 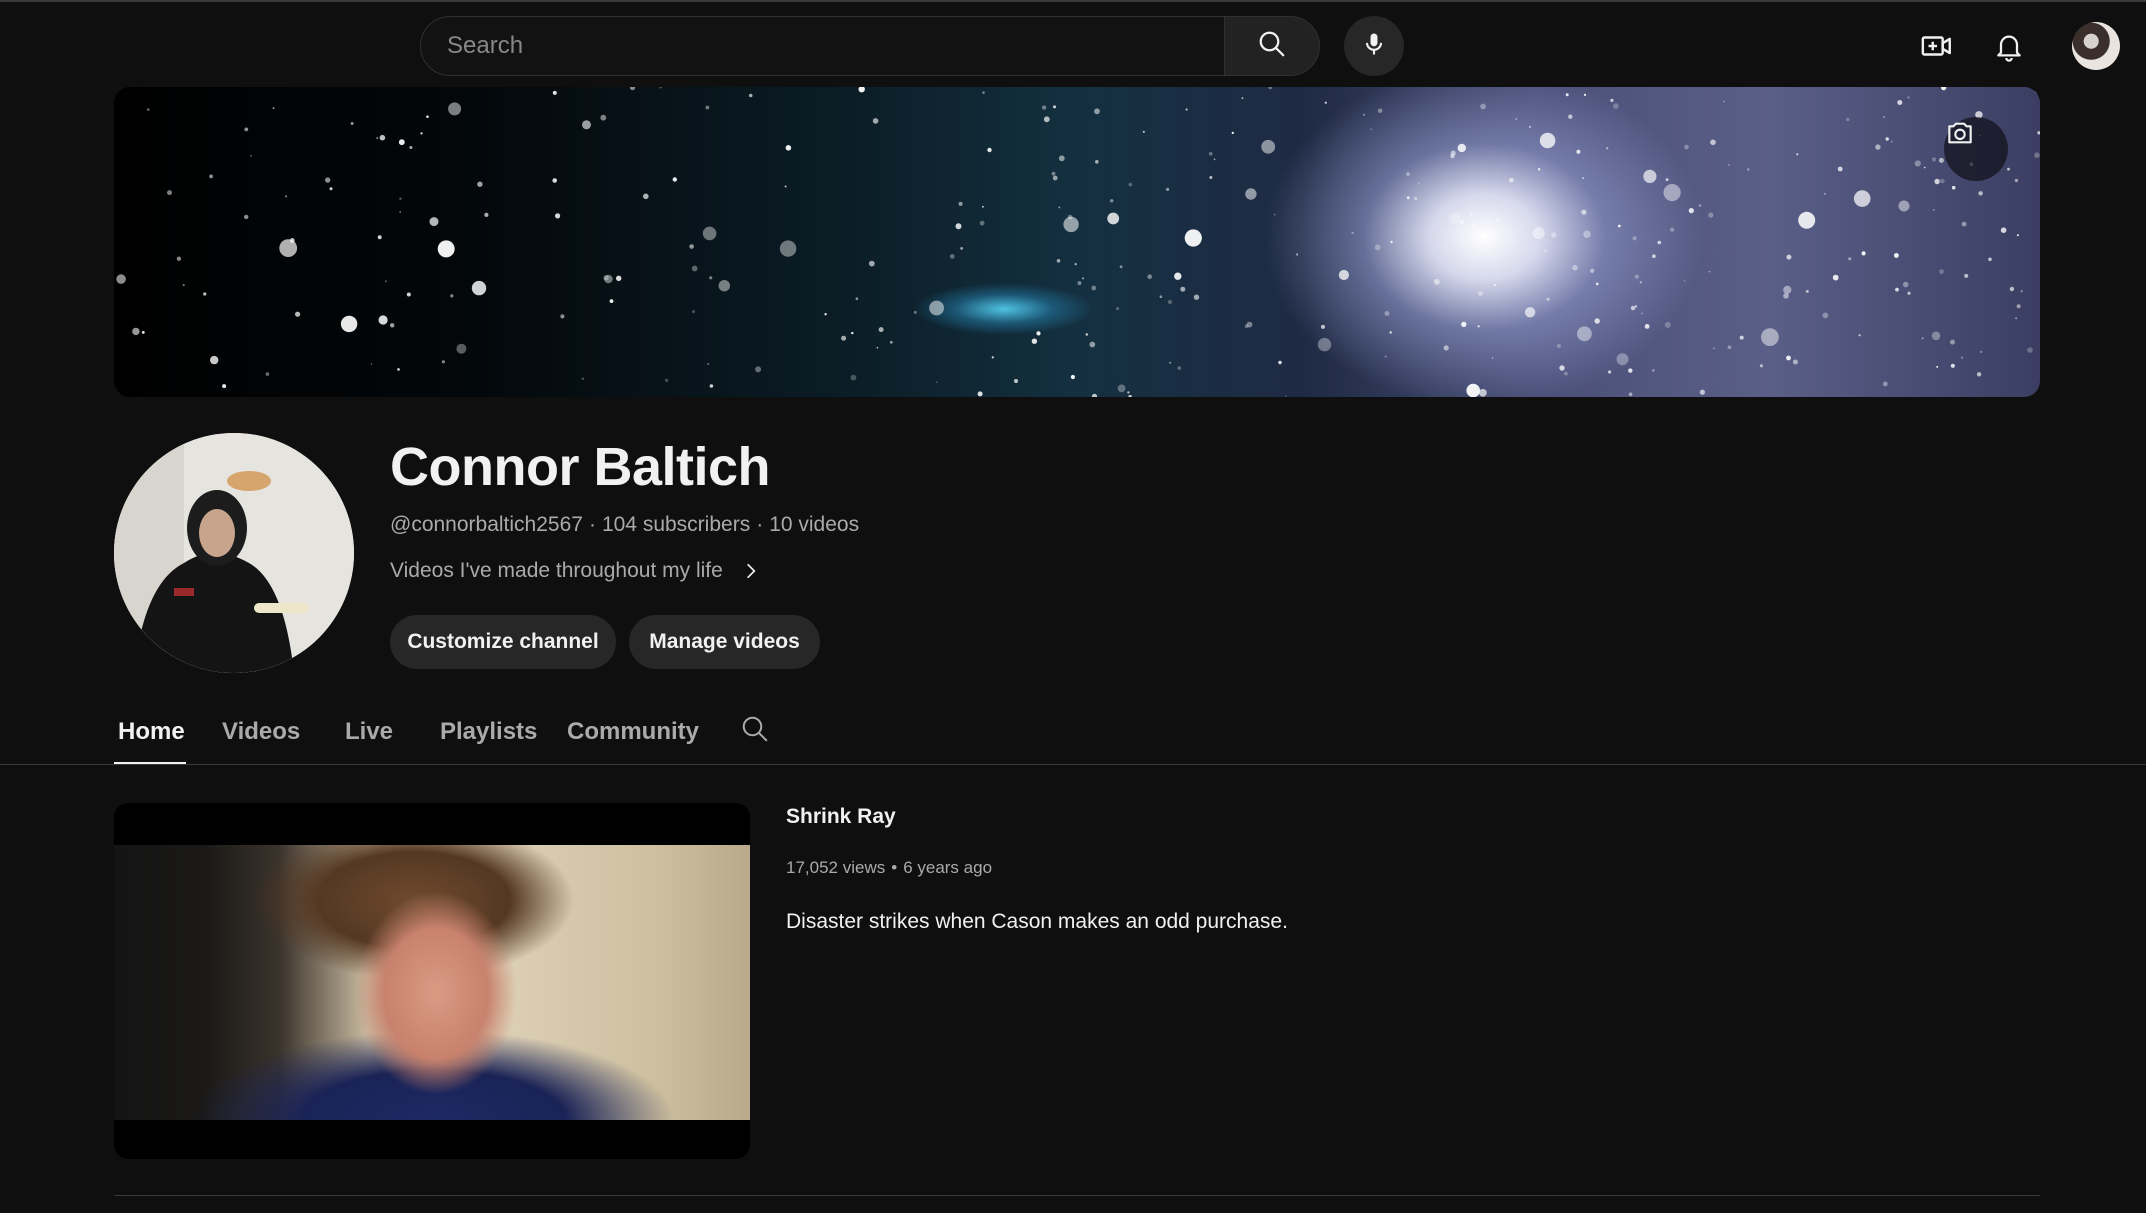 What do you see at coordinates (1937, 46) in the screenshot?
I see `create-video-icon` at bounding box center [1937, 46].